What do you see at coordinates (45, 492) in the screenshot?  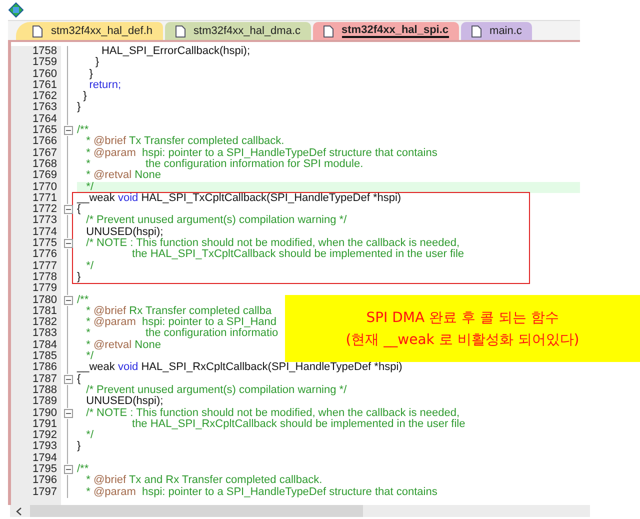 I see `line-number: 1797` at bounding box center [45, 492].